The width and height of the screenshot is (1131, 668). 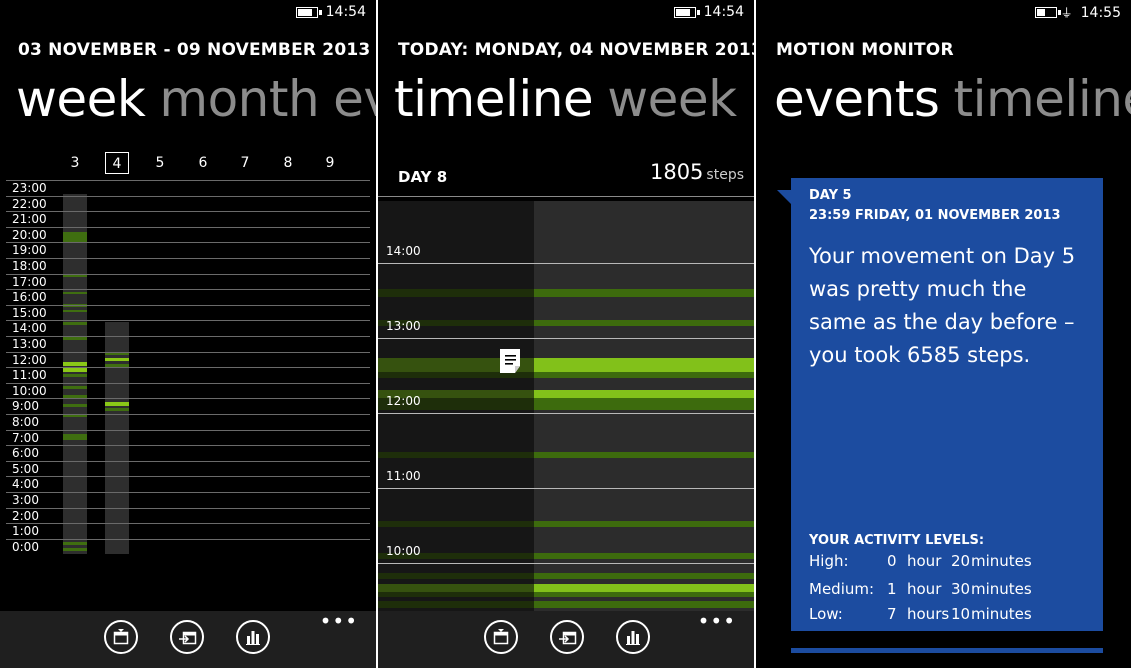 I want to click on day-label: 5, so click(x=160, y=163).